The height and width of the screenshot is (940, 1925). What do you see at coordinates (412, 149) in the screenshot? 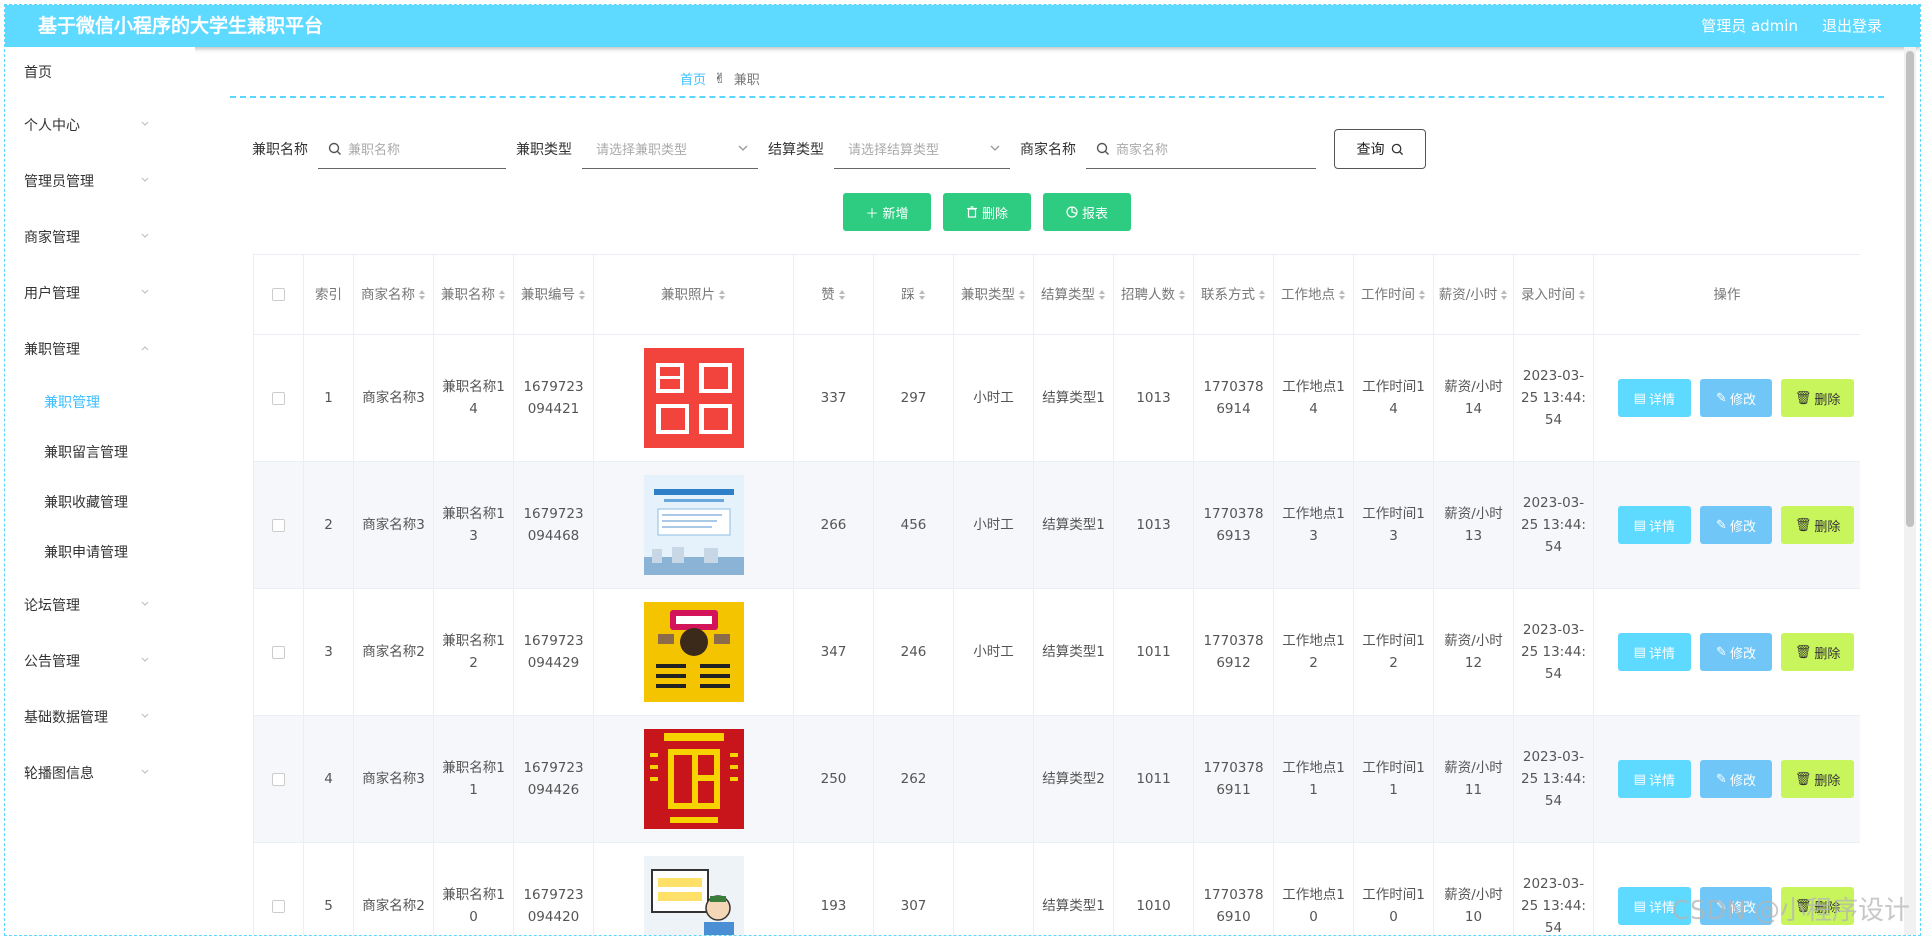
I see `job-name-input: 兼职名称` at bounding box center [412, 149].